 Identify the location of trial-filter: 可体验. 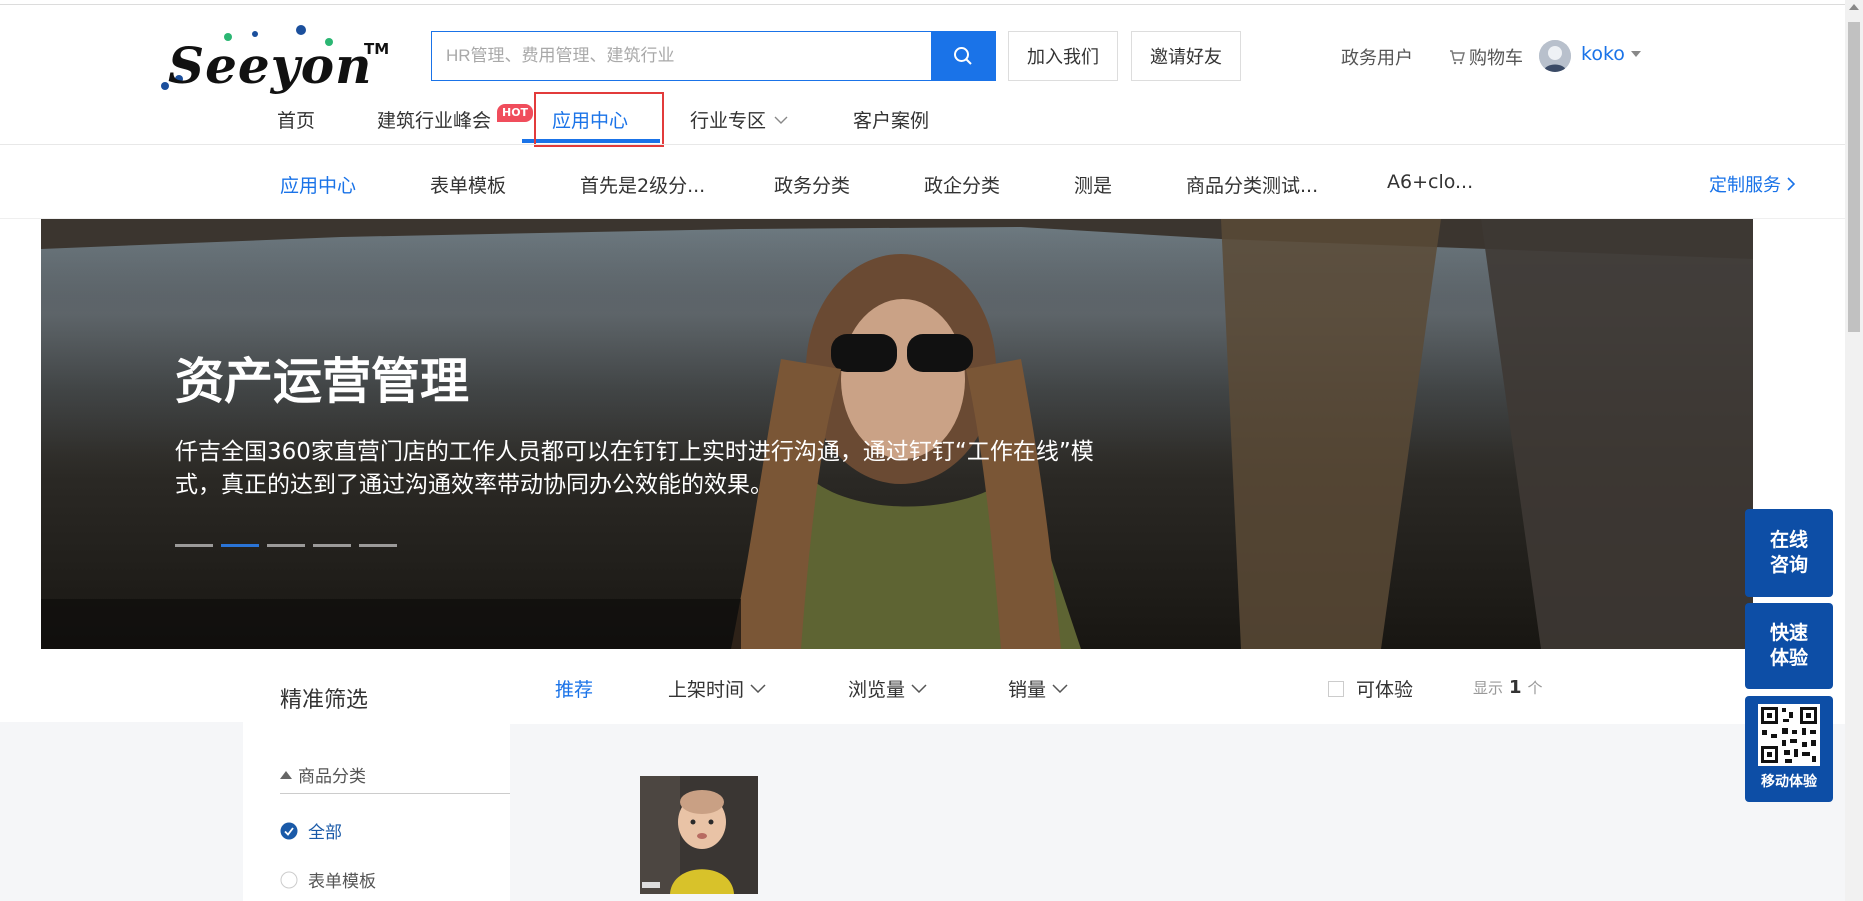
(1370, 688).